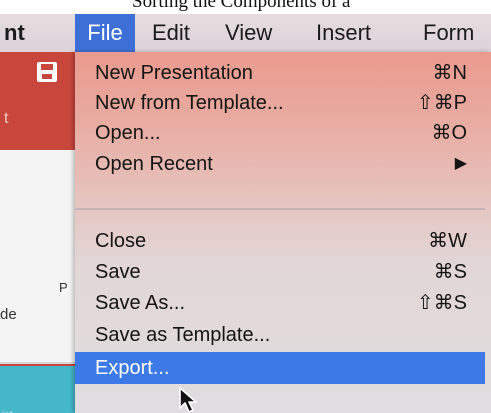 This screenshot has height=413, width=491. What do you see at coordinates (343, 33) in the screenshot?
I see `menu-insert: Insert` at bounding box center [343, 33].